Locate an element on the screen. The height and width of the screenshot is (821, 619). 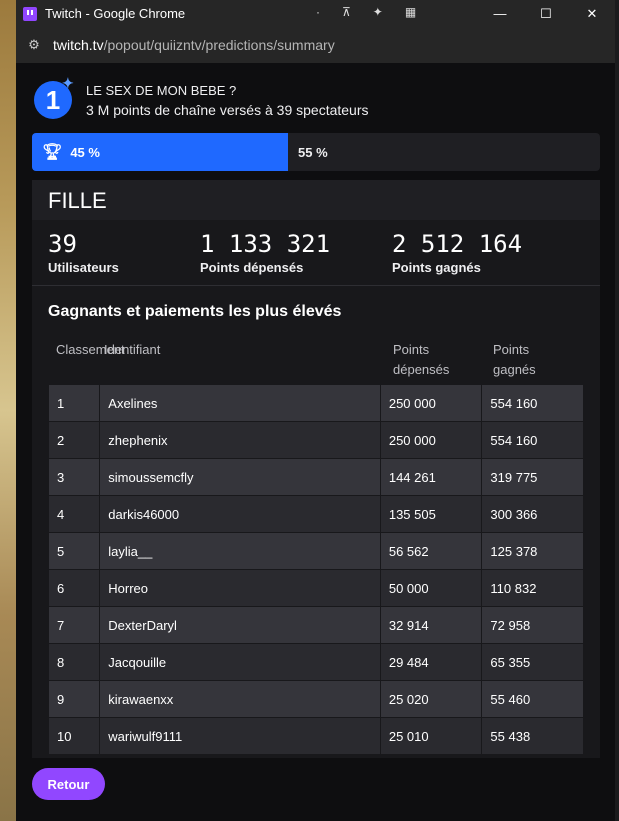
table-row: 4 darkis46000 135 505 300 366 is located at coordinates (315, 514).